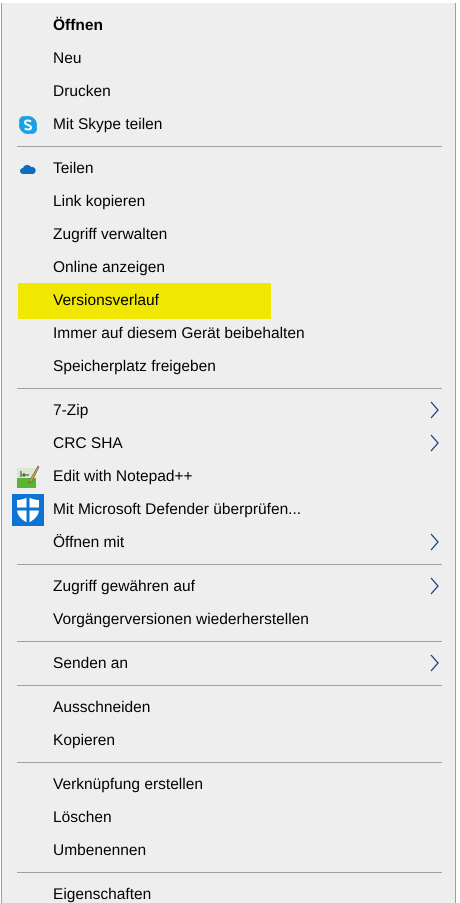  I want to click on cloud-icon, so click(28, 169).